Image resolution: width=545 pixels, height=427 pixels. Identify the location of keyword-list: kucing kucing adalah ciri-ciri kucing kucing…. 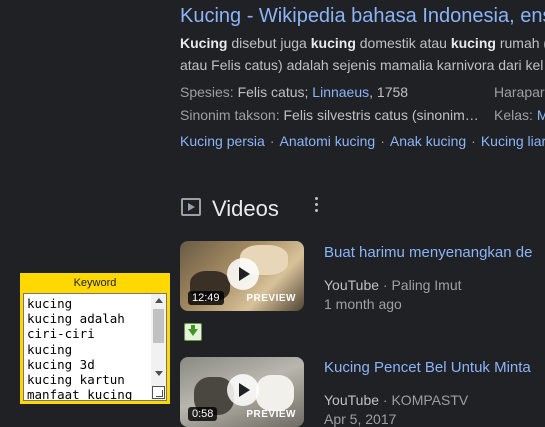
(80, 348).